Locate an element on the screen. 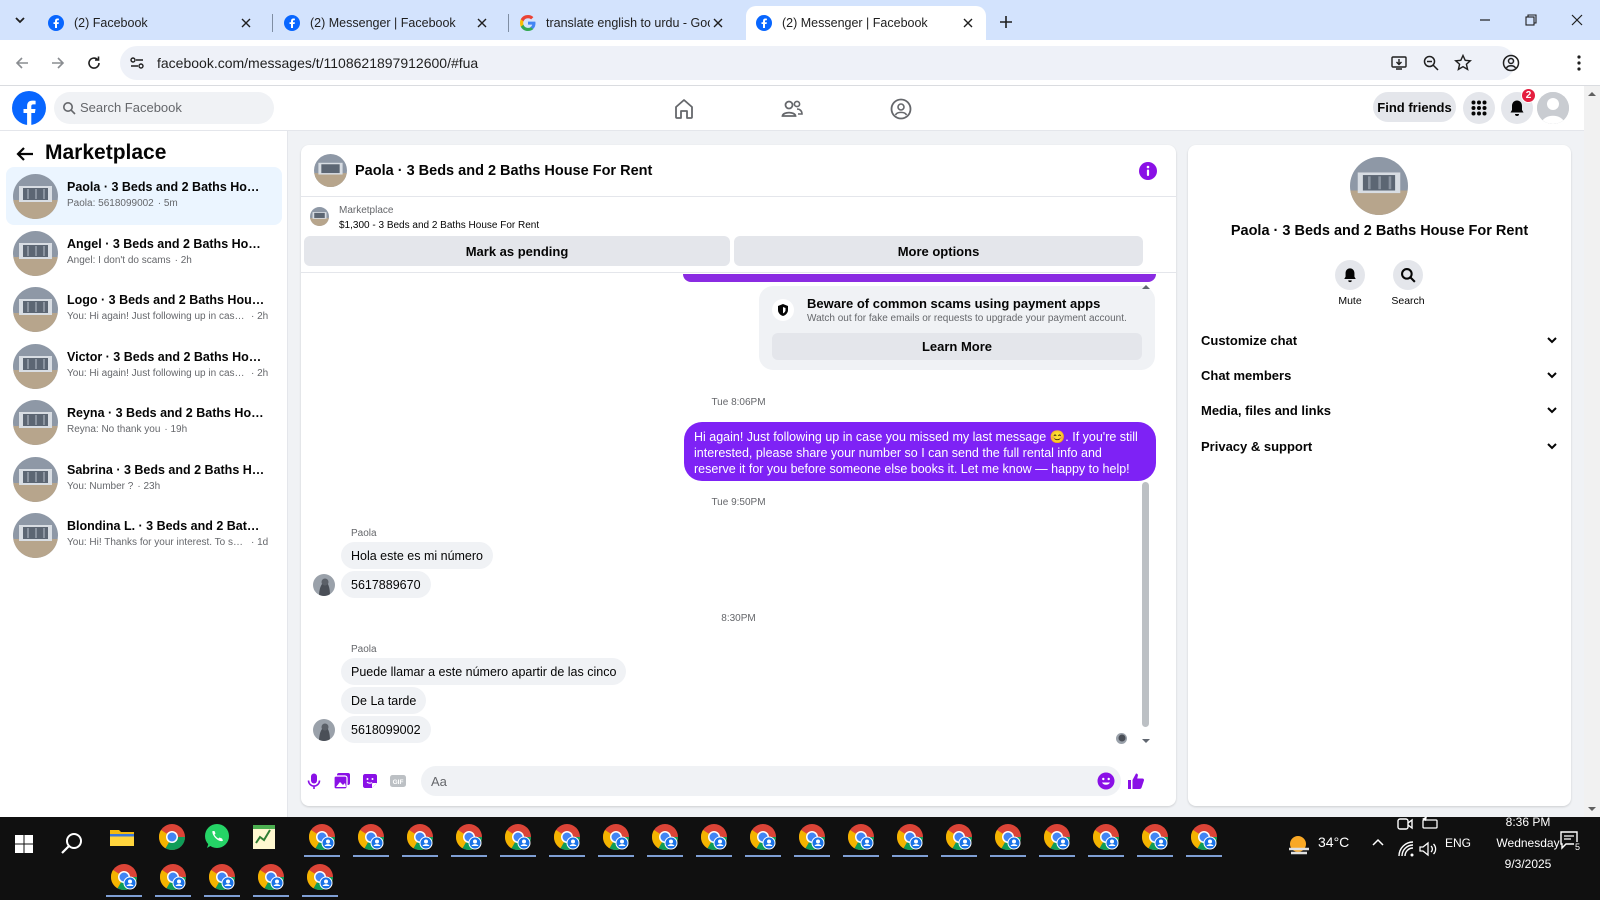 The height and width of the screenshot is (900, 1600). info-icon is located at coordinates (1148, 171).